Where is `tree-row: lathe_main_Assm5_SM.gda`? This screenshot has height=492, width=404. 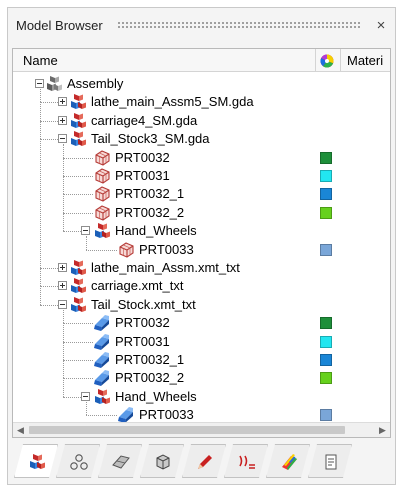 tree-row: lathe_main_Assm5_SM.gda is located at coordinates (201, 102).